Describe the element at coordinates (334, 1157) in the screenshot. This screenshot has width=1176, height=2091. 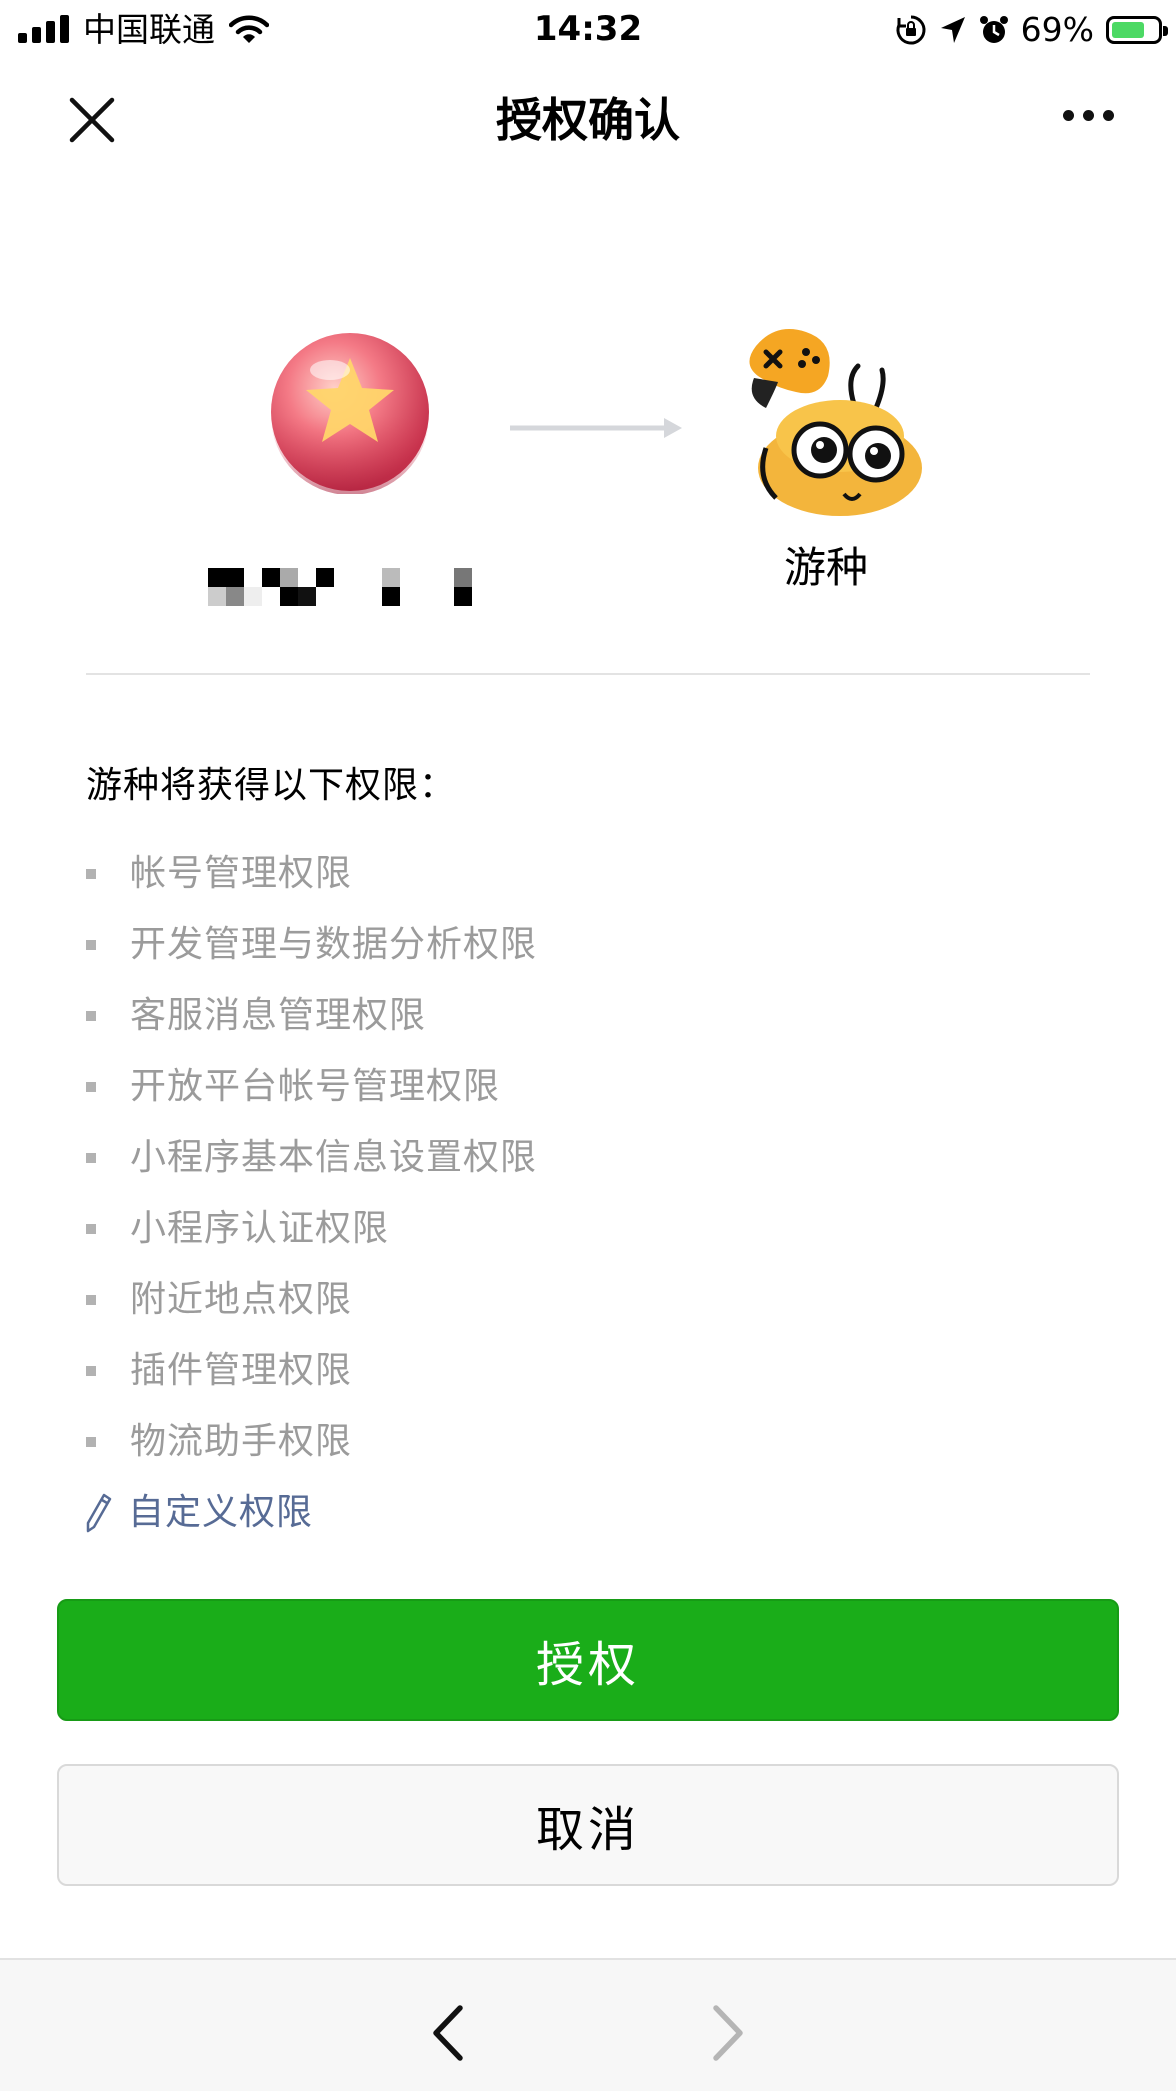
I see `permission-label: 小程序基本信息设置权限` at that location.